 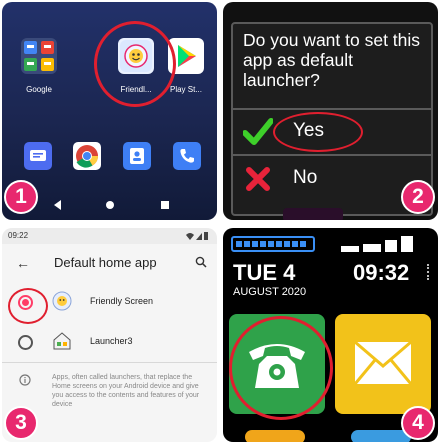 What do you see at coordinates (109, 236) in the screenshot?
I see `status-bar: 09:22` at bounding box center [109, 236].